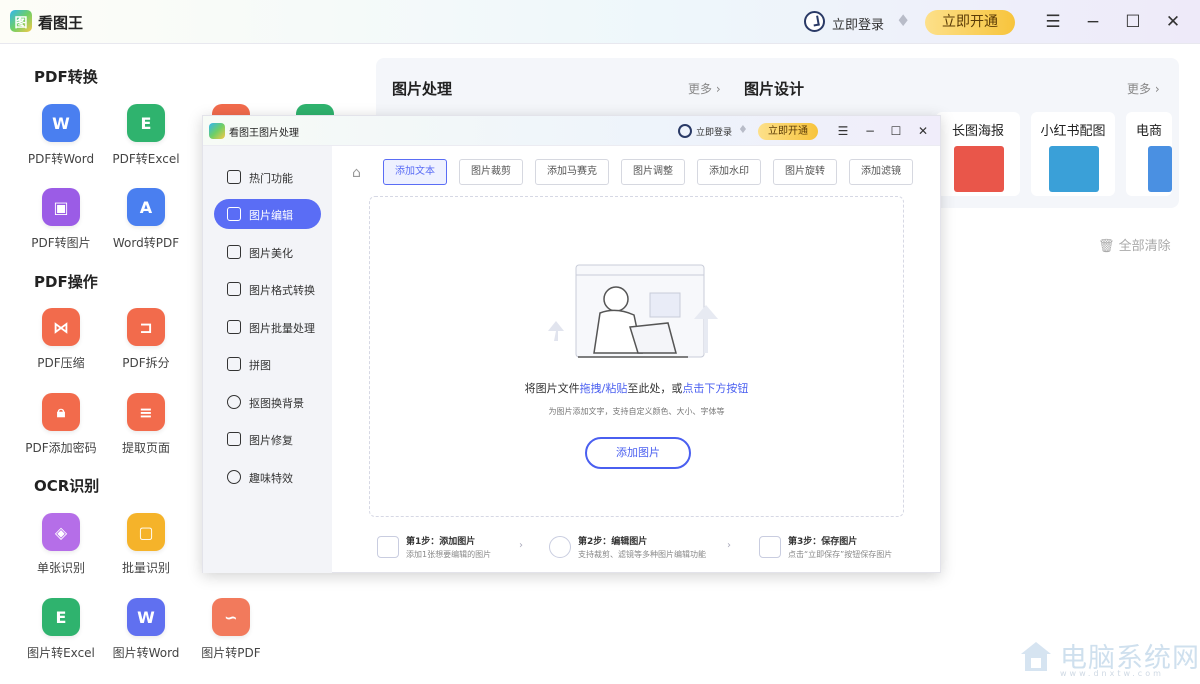 The width and height of the screenshot is (1200, 684). I want to click on design-card-xiaohongshu: 小红书配图, so click(1073, 154).